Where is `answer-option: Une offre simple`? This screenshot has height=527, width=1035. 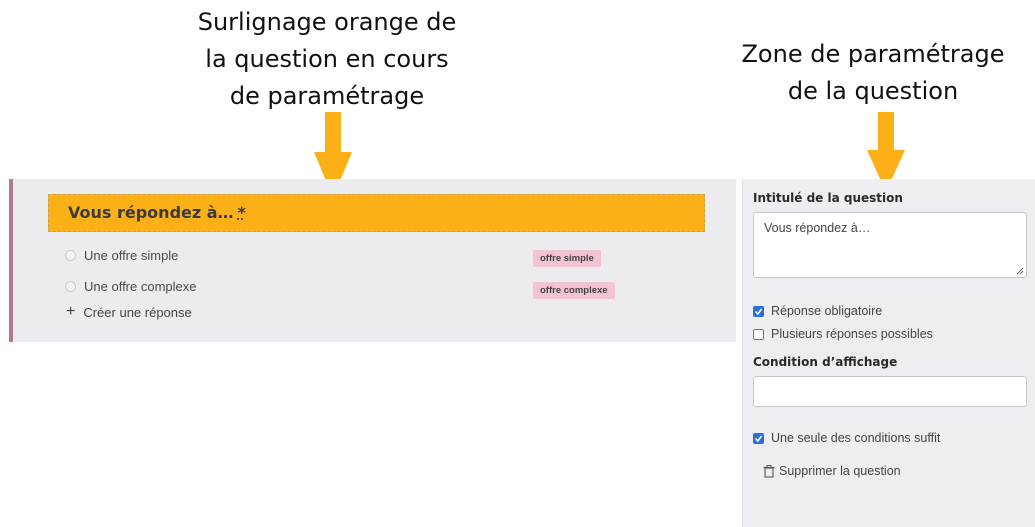 answer-option: Une offre simple is located at coordinates (121, 255).